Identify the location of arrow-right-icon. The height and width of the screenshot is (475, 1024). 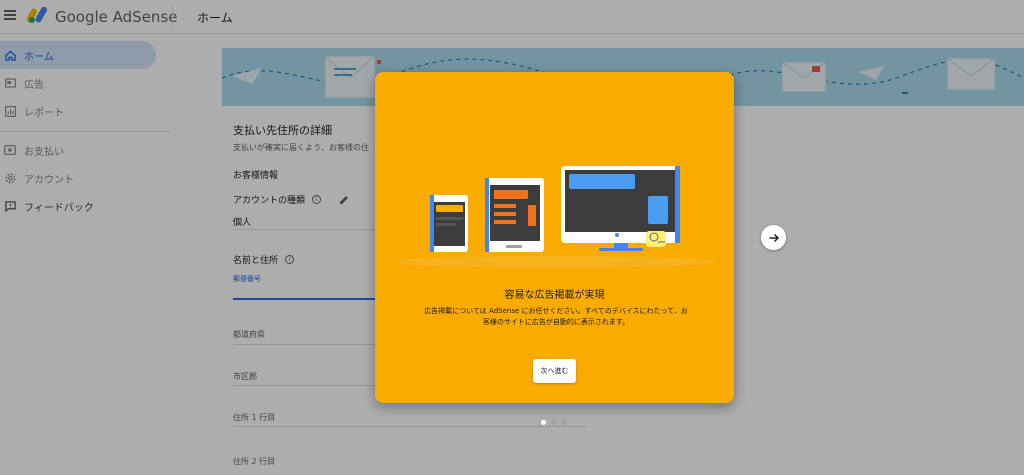
(774, 237).